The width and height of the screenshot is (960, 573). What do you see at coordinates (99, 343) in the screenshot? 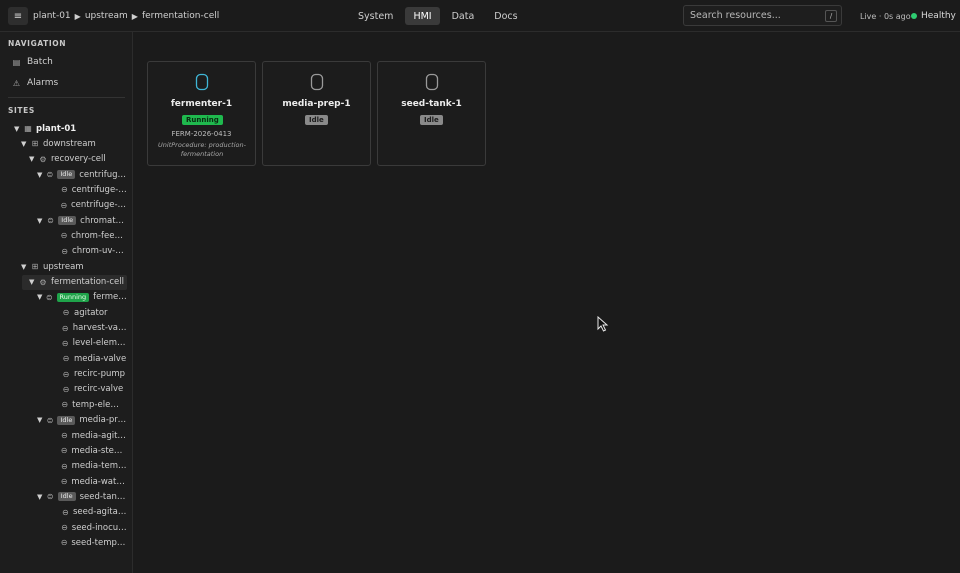
I see `tree-item-label: level-element` at bounding box center [99, 343].